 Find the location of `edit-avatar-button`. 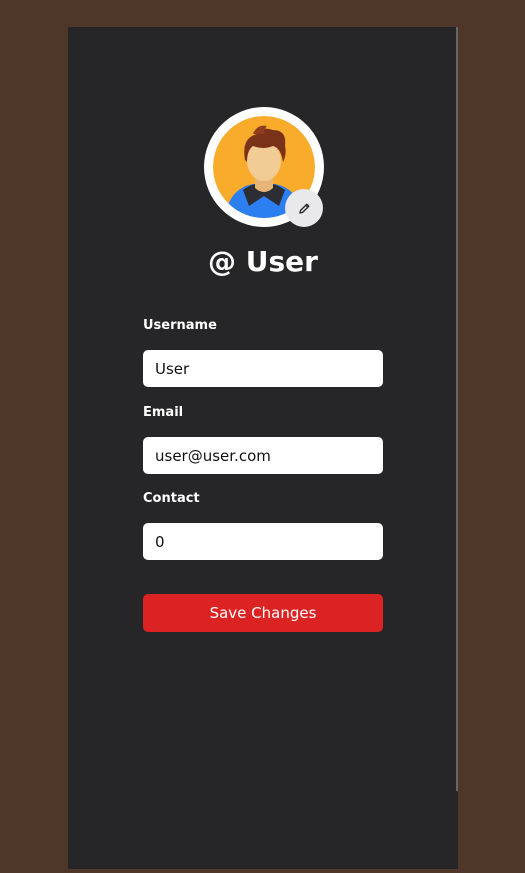

edit-avatar-button is located at coordinates (304, 208).